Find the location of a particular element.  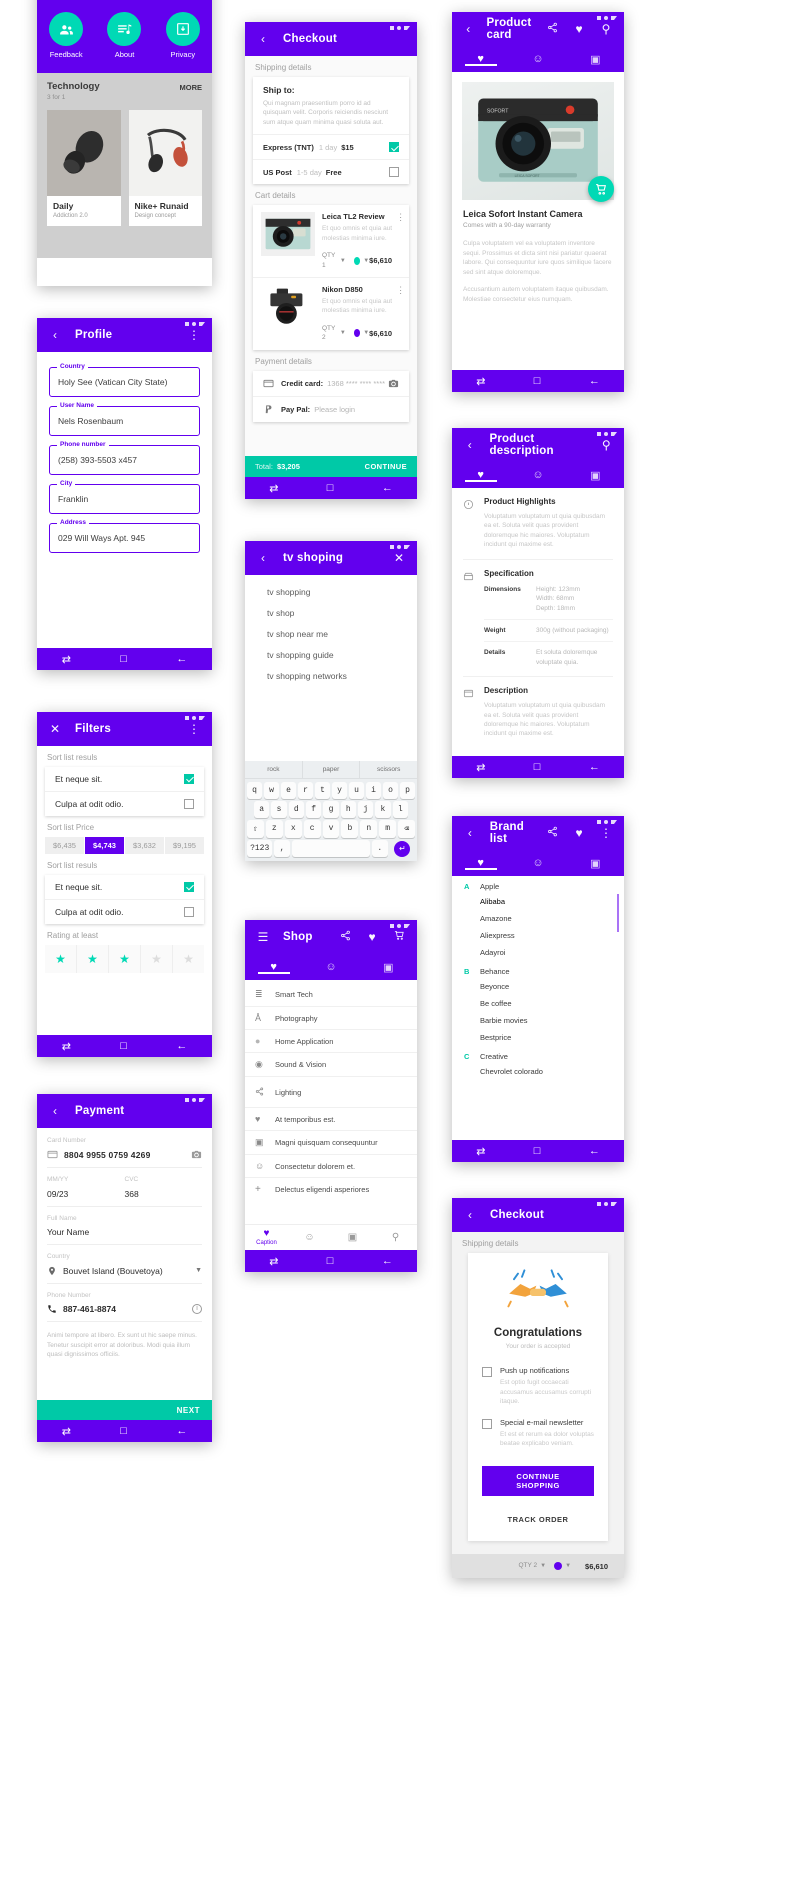

key-c: c is located at coordinates (312, 829).